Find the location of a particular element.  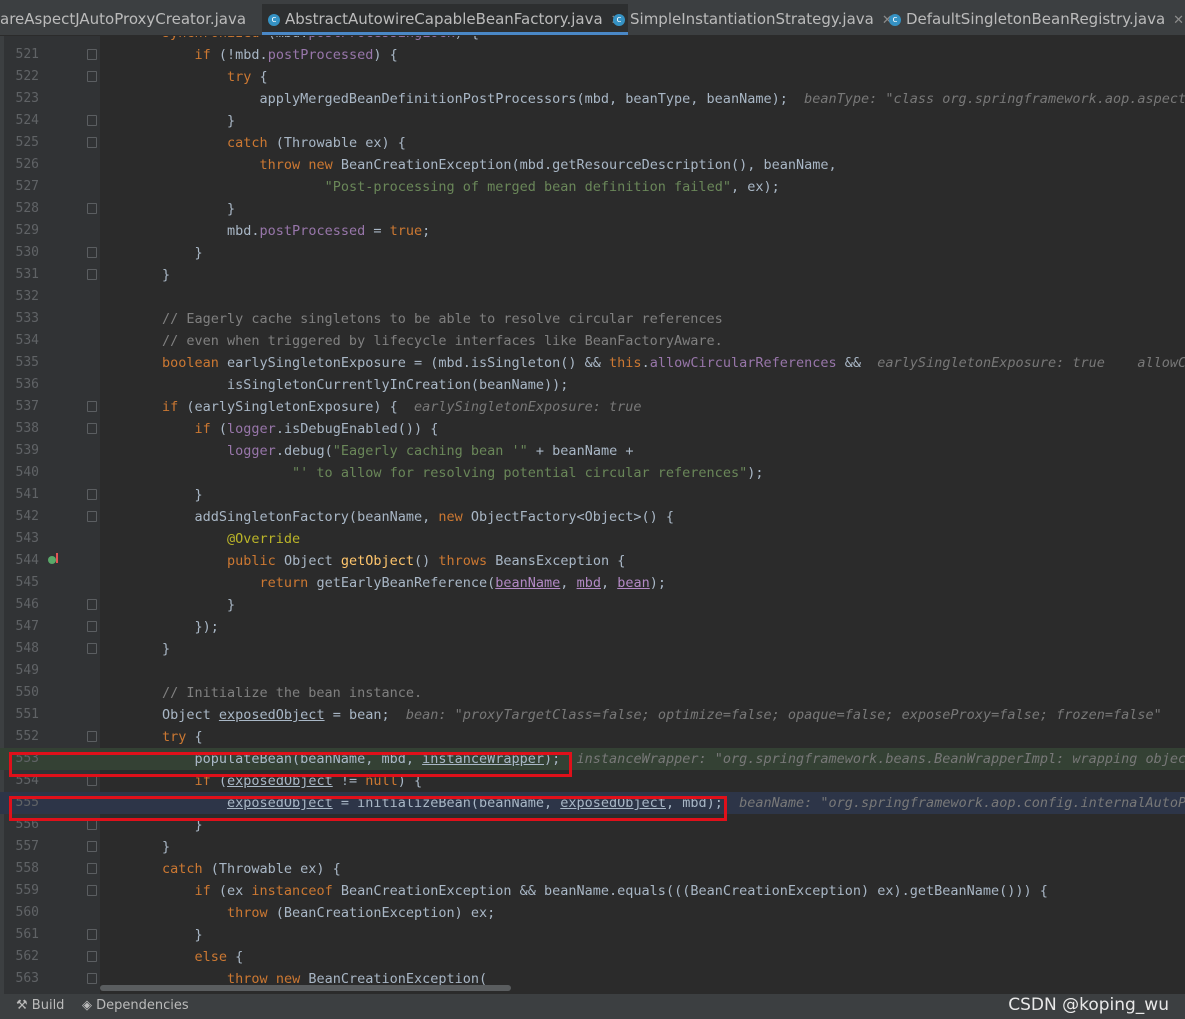

code-line: 546 } is located at coordinates (592, 605).